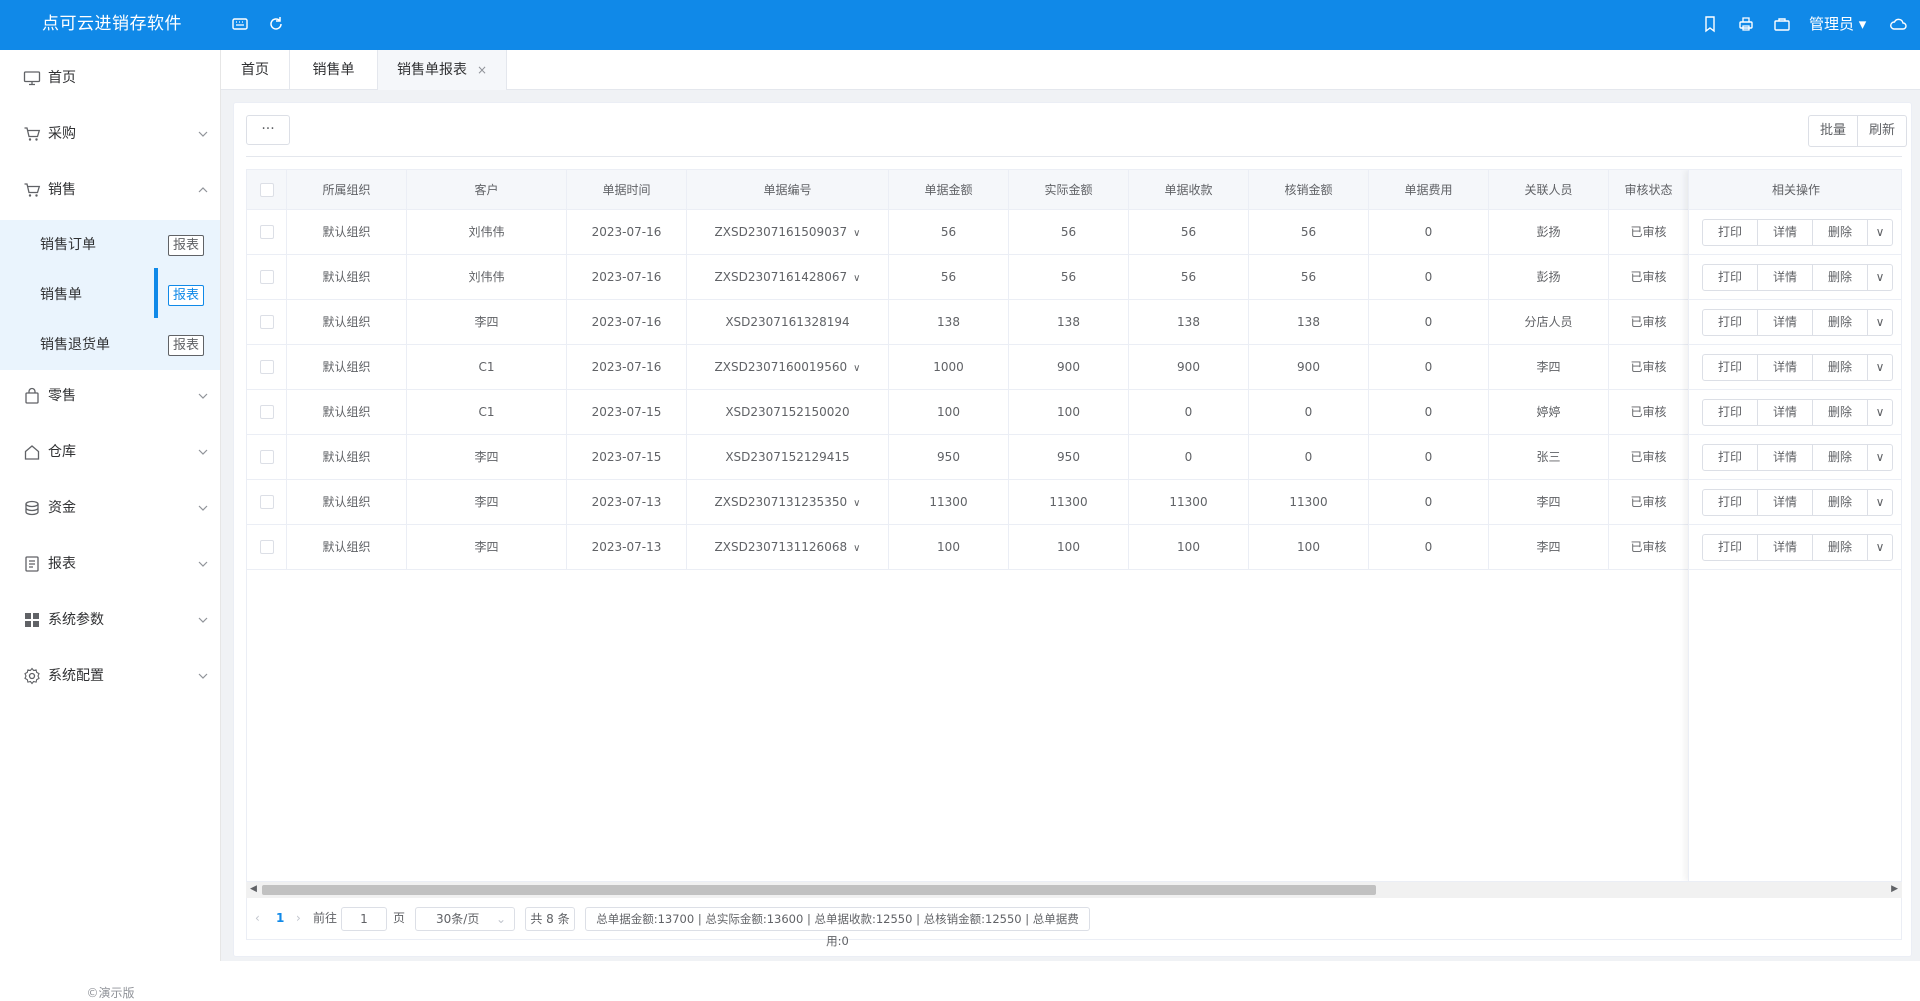  What do you see at coordinates (110, 190) in the screenshot?
I see `sidebar-item-sales: 销售` at bounding box center [110, 190].